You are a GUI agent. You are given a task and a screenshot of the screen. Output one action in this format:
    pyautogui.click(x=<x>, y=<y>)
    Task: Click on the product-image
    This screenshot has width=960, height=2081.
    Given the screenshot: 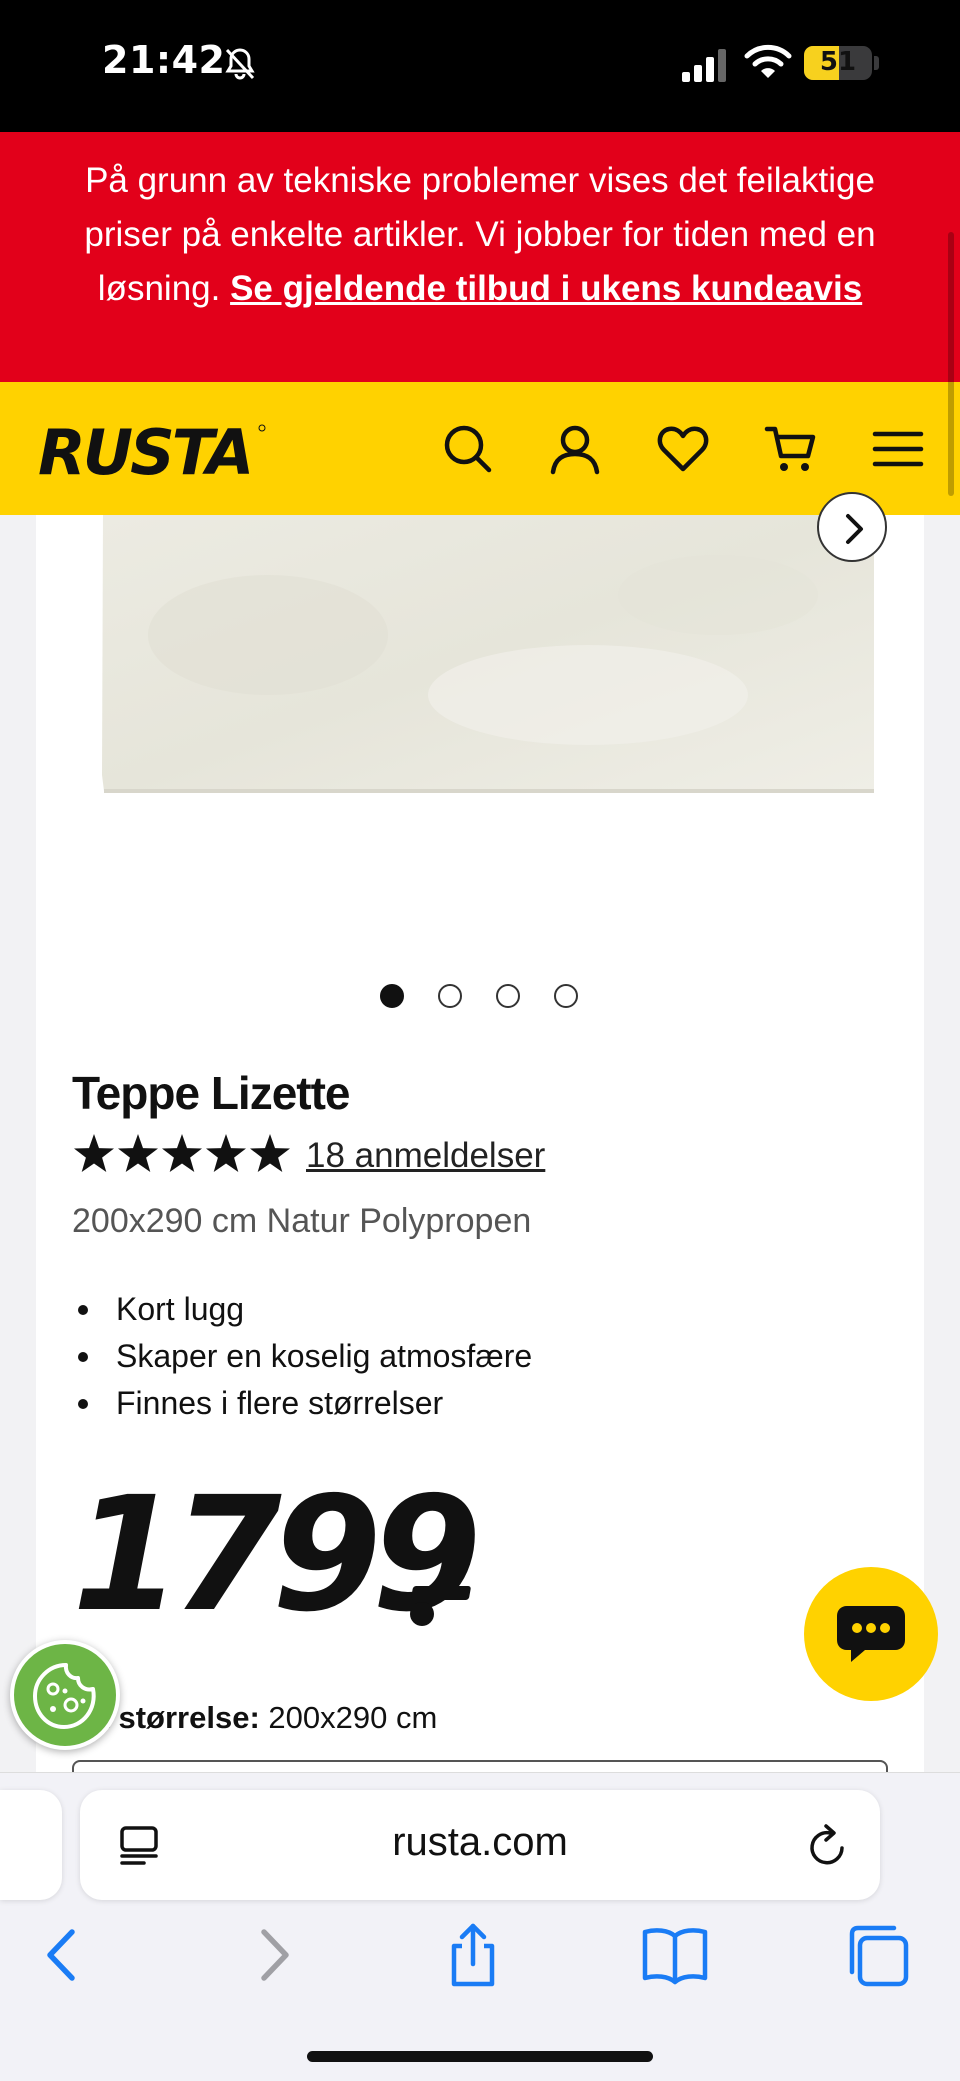 What is the action you would take?
    pyautogui.click(x=471, y=655)
    